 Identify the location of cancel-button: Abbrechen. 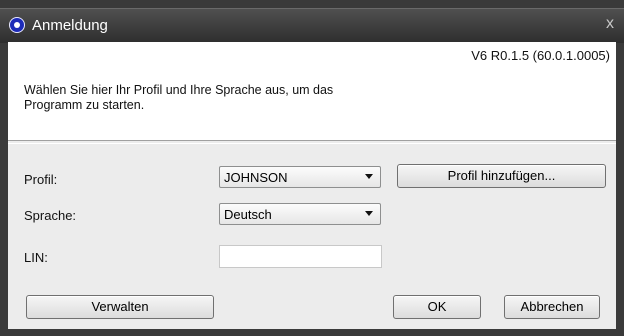
(552, 307).